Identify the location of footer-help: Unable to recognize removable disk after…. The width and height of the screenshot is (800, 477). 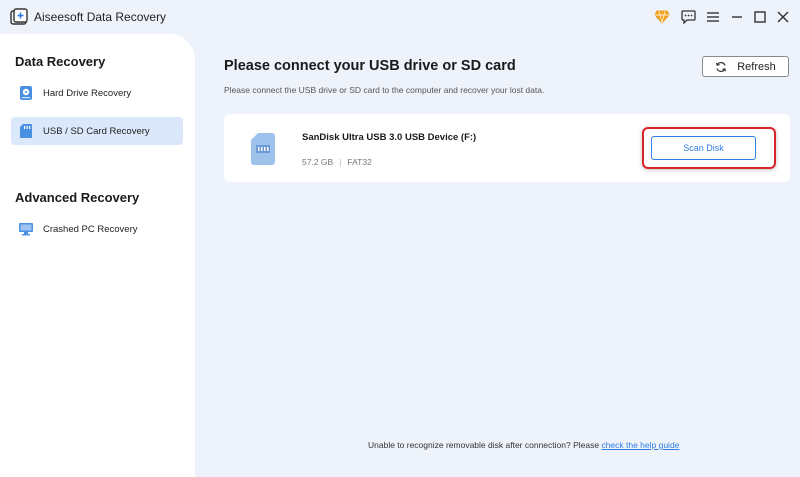
(523, 445).